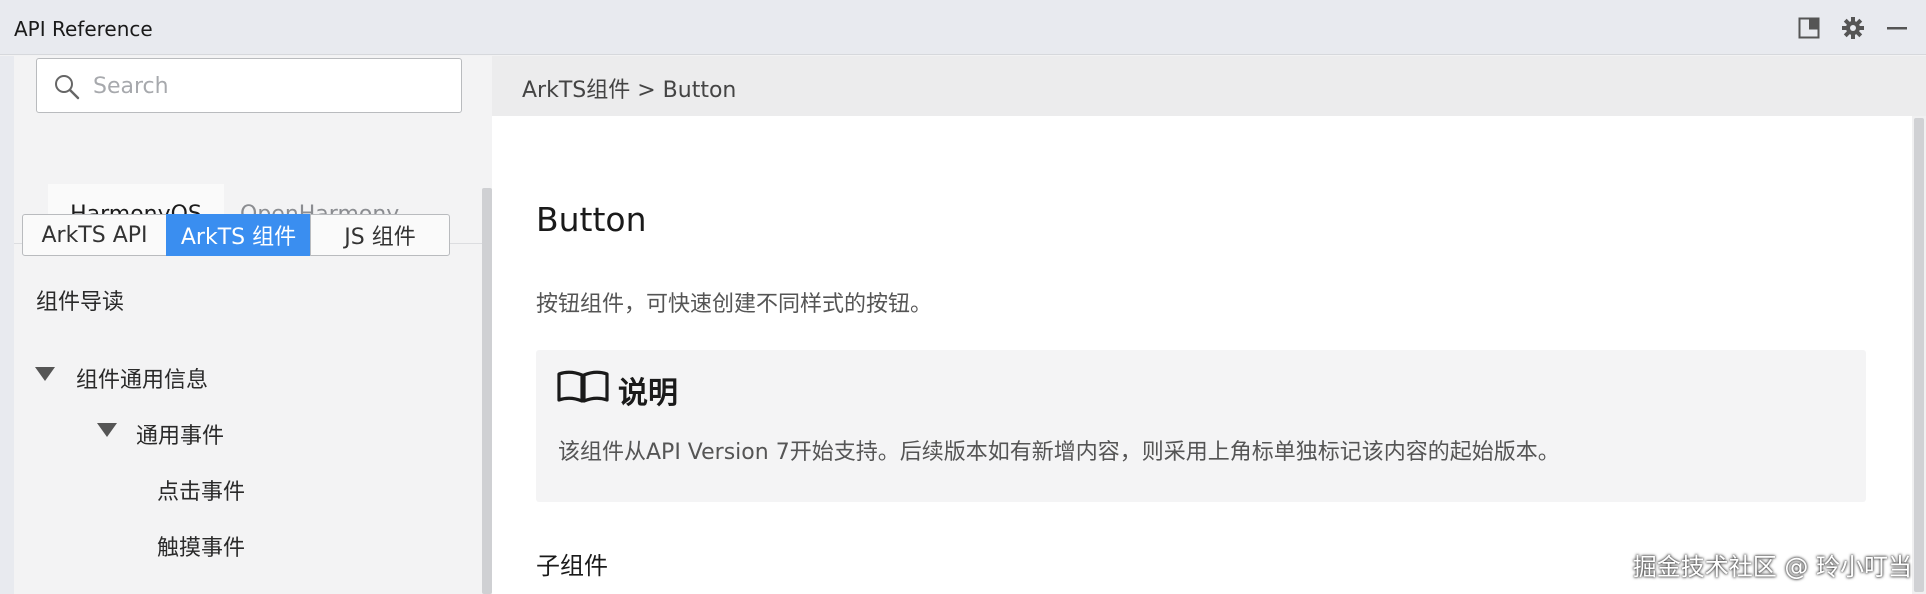  Describe the element at coordinates (629, 88) in the screenshot. I see `breadcrumb: ArkTS组件 > Button` at that location.